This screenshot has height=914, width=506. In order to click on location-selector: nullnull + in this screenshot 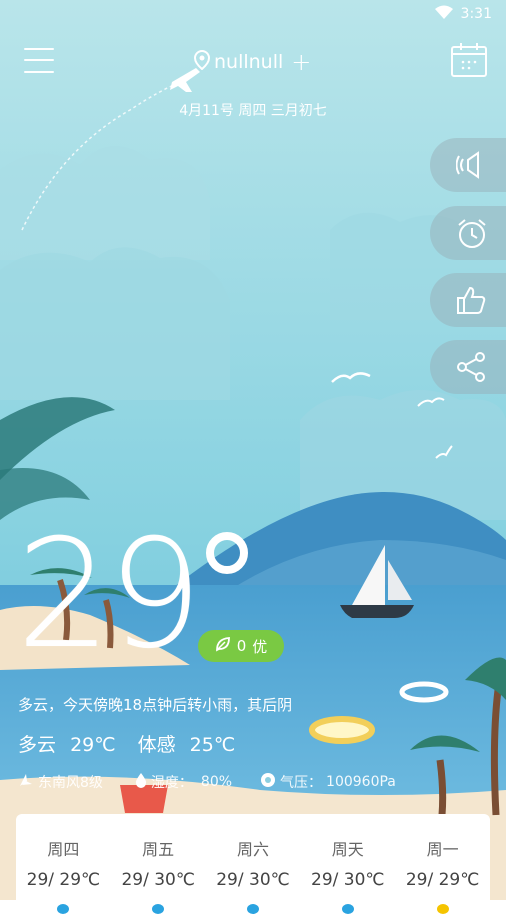, I will do `click(252, 62)`.